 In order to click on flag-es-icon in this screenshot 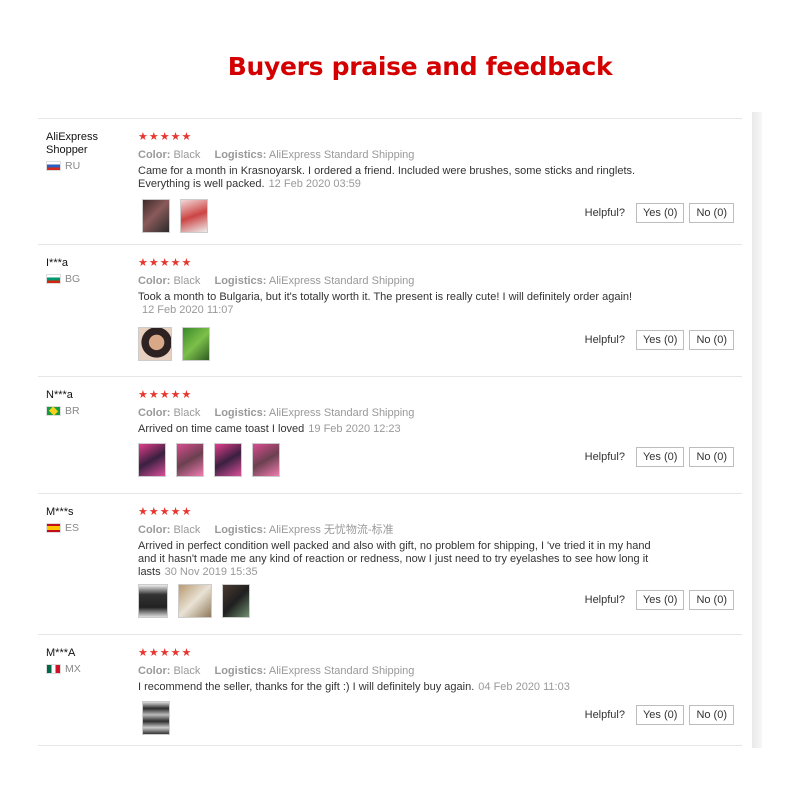, I will do `click(53, 528)`.